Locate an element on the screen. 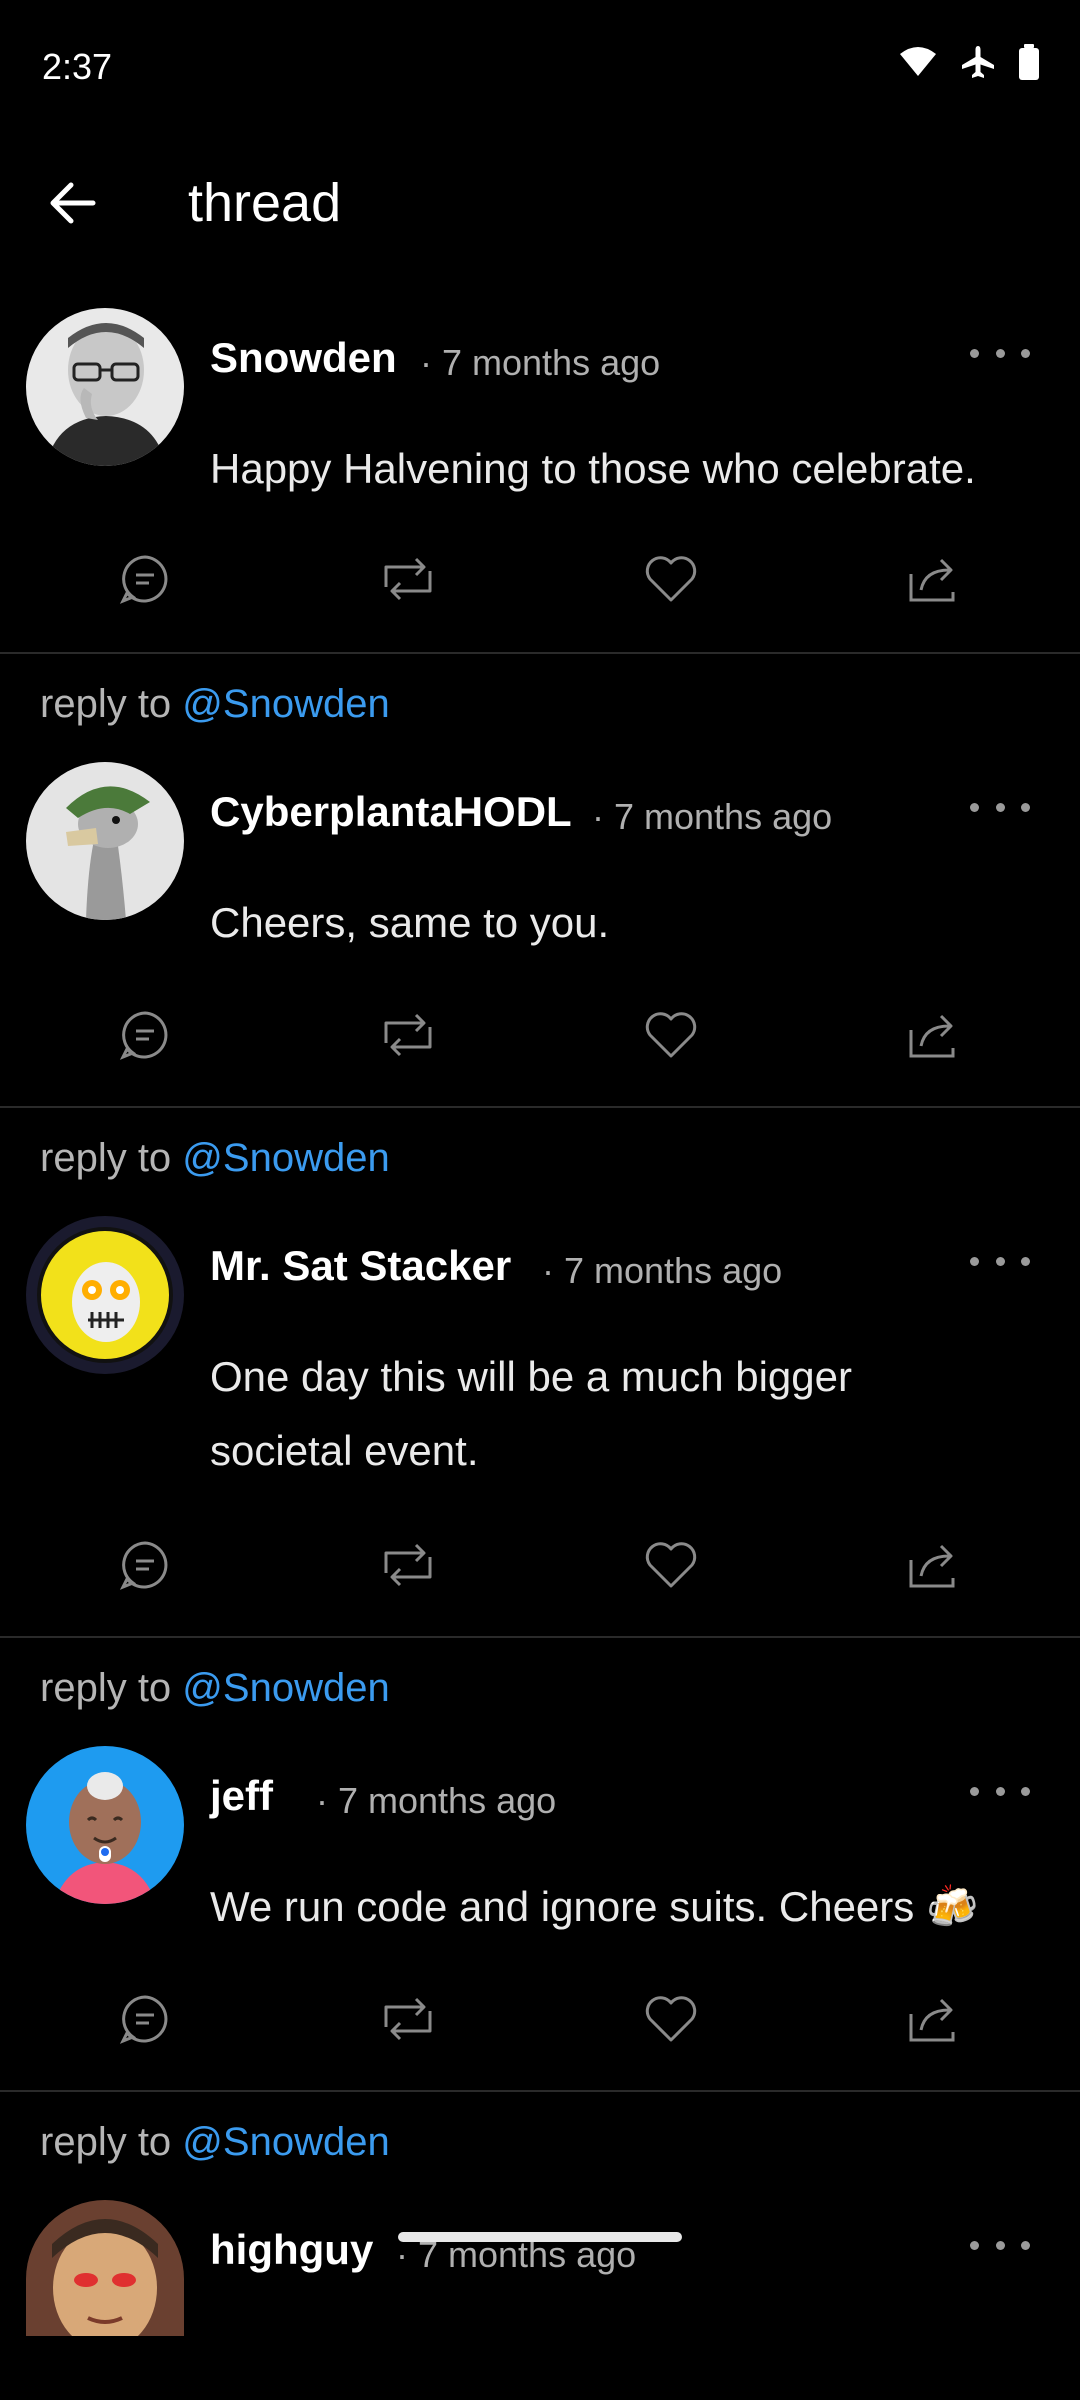 This screenshot has width=1080, height=2400. status-icons is located at coordinates (969, 62).